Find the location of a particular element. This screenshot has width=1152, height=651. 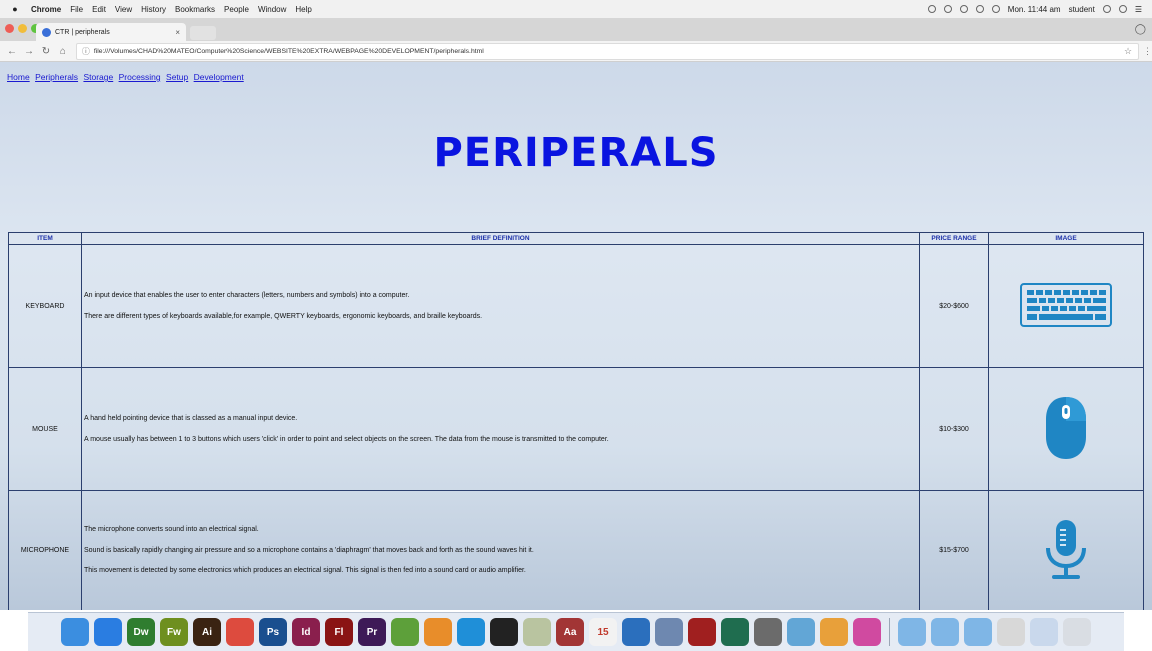

dock-trash-icon is located at coordinates (1077, 632).